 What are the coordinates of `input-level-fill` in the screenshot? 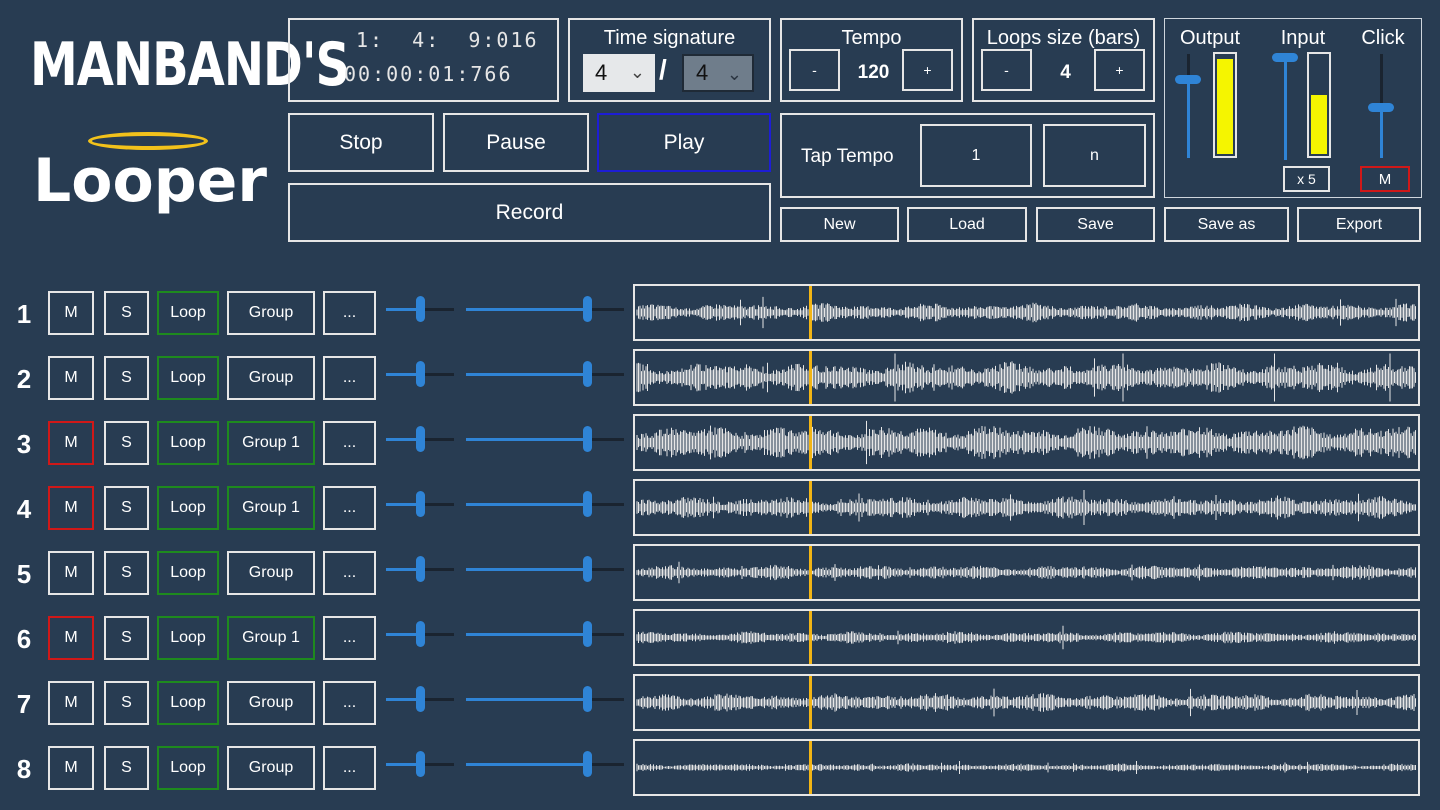 It's located at (1319, 124).